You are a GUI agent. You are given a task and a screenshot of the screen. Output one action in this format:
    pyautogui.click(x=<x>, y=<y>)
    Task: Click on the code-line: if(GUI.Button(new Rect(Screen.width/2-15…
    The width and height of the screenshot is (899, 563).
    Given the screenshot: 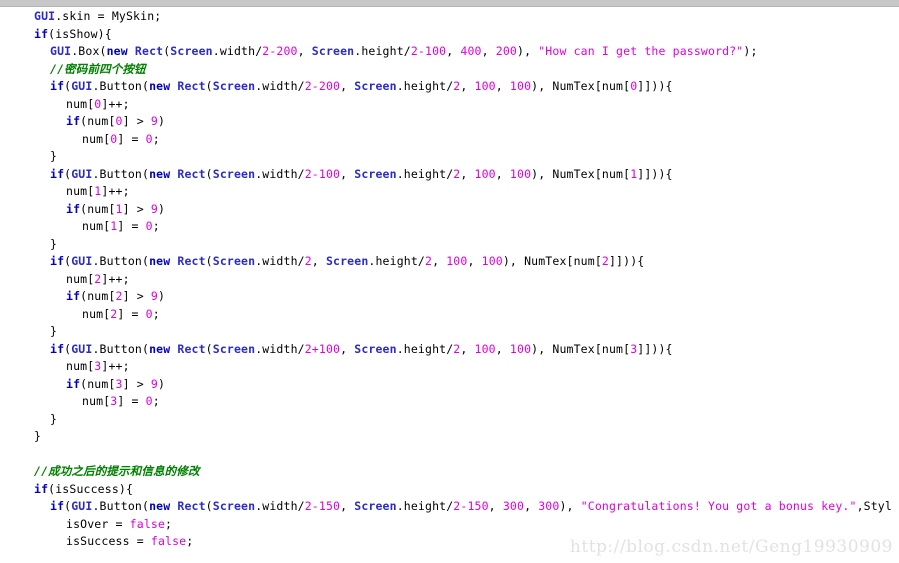 What is the action you would take?
    pyautogui.click(x=449, y=507)
    